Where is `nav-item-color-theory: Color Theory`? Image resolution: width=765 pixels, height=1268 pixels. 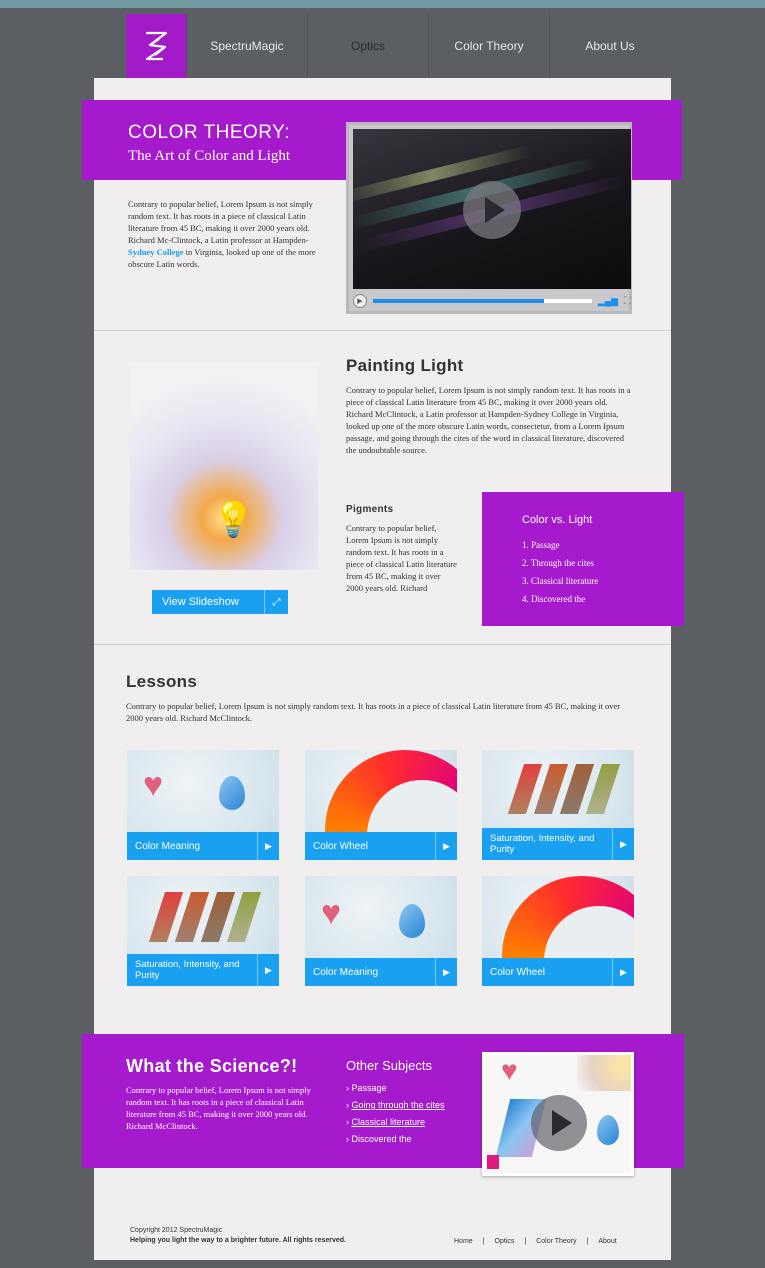 nav-item-color-theory: Color Theory is located at coordinates (488, 46).